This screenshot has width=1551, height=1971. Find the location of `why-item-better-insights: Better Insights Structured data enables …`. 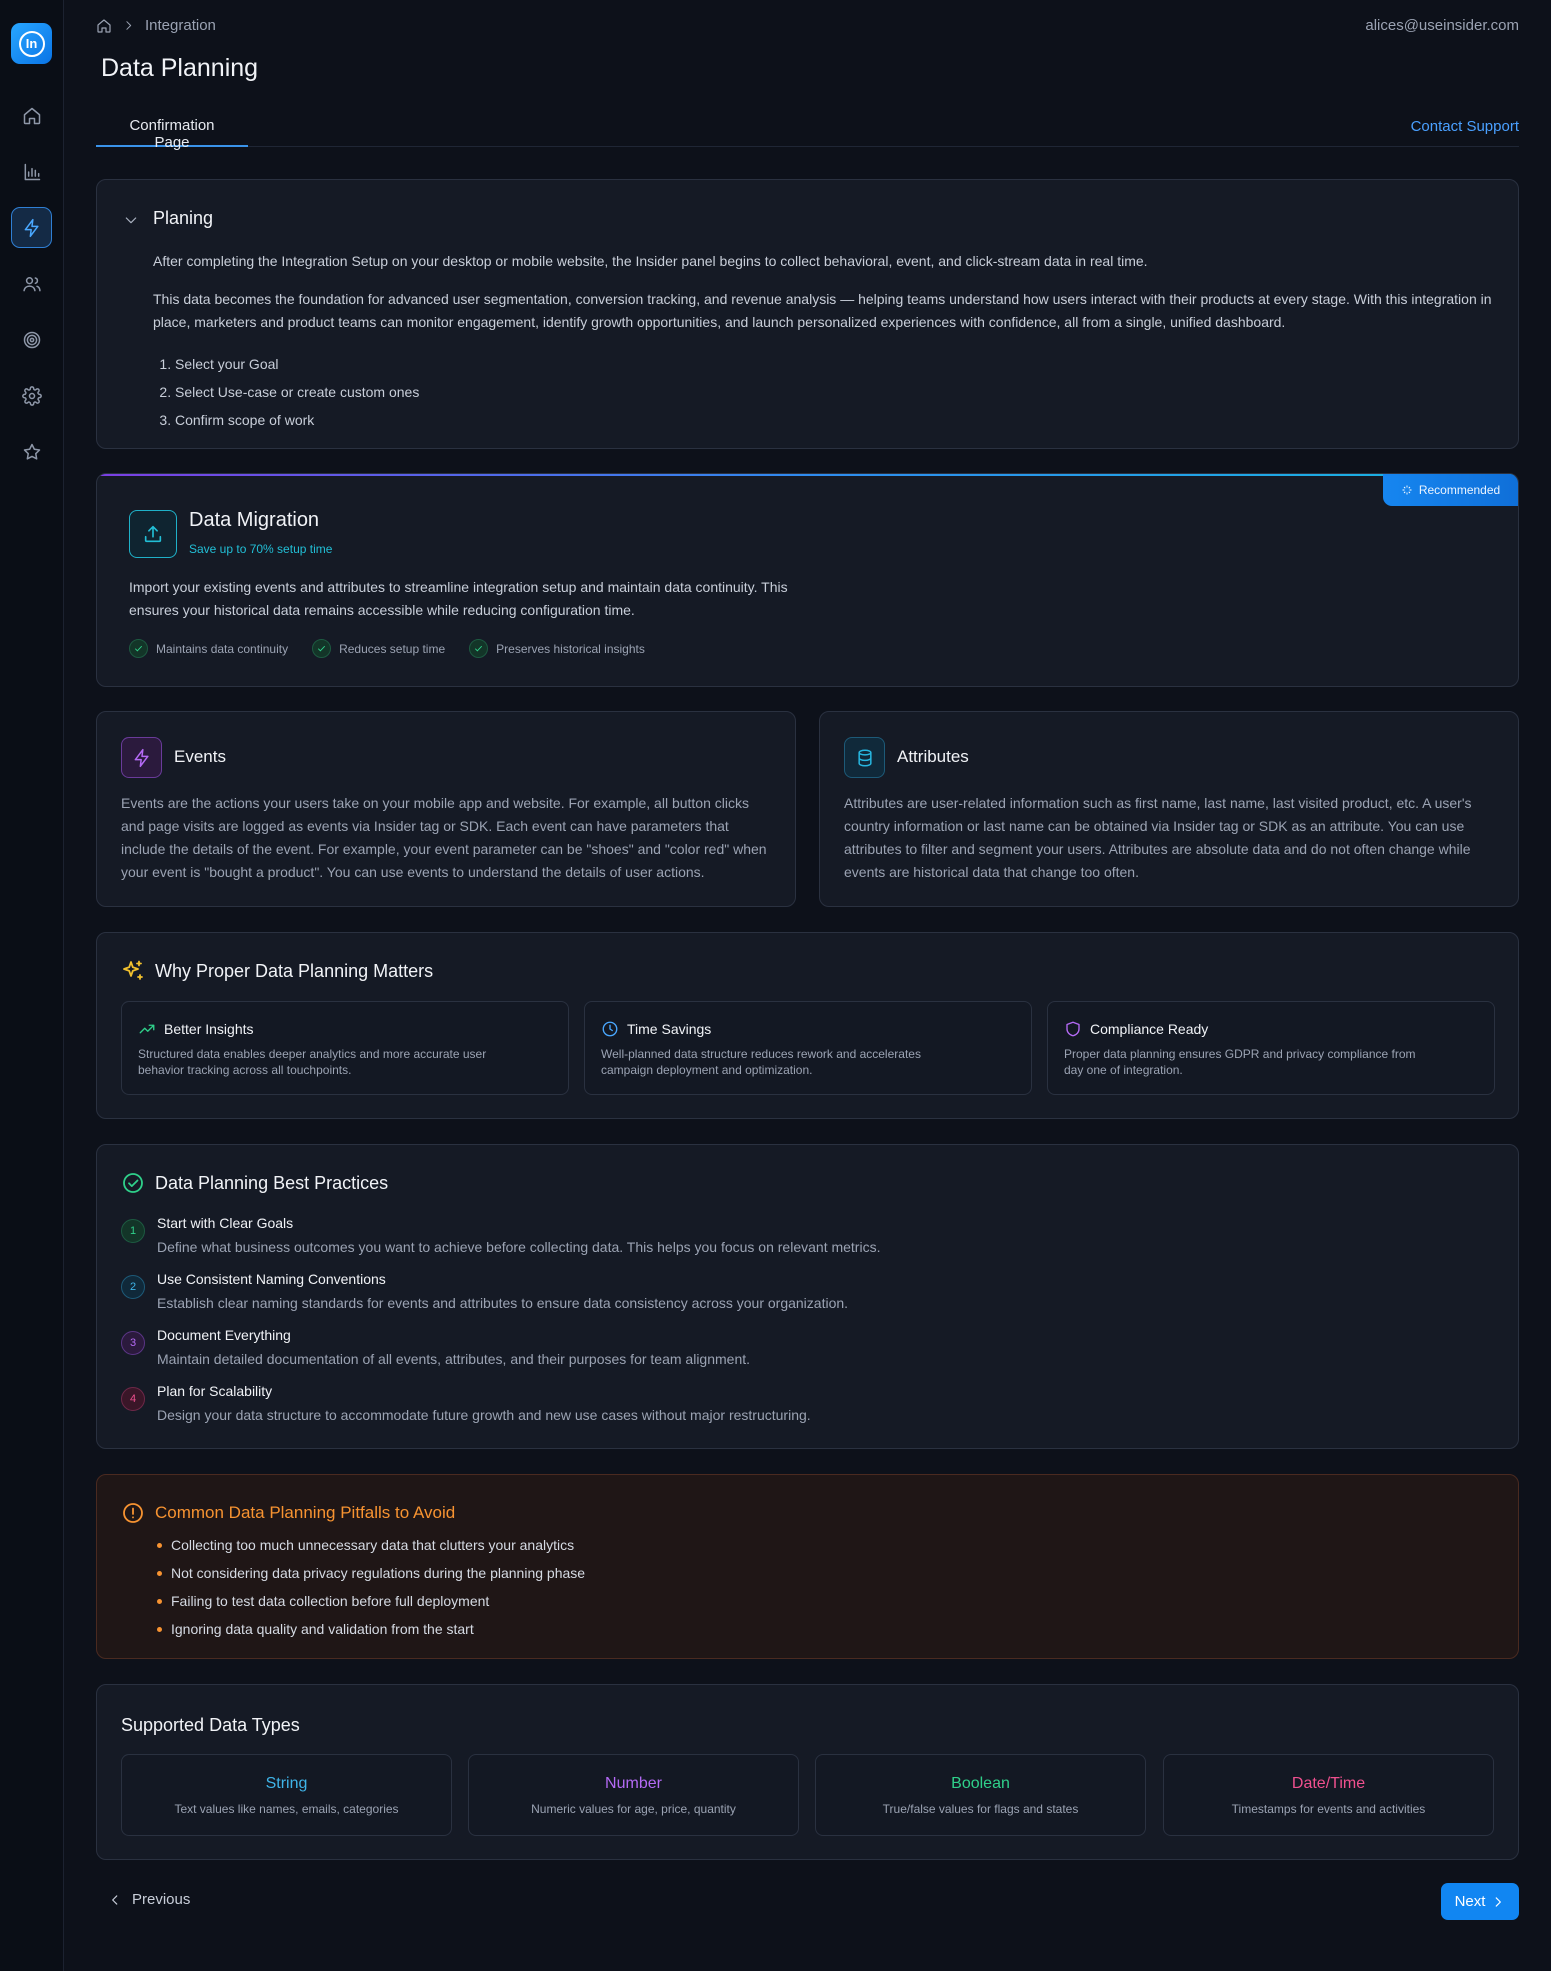

why-item-better-insights: Better Insights Structured data enables … is located at coordinates (345, 1048).